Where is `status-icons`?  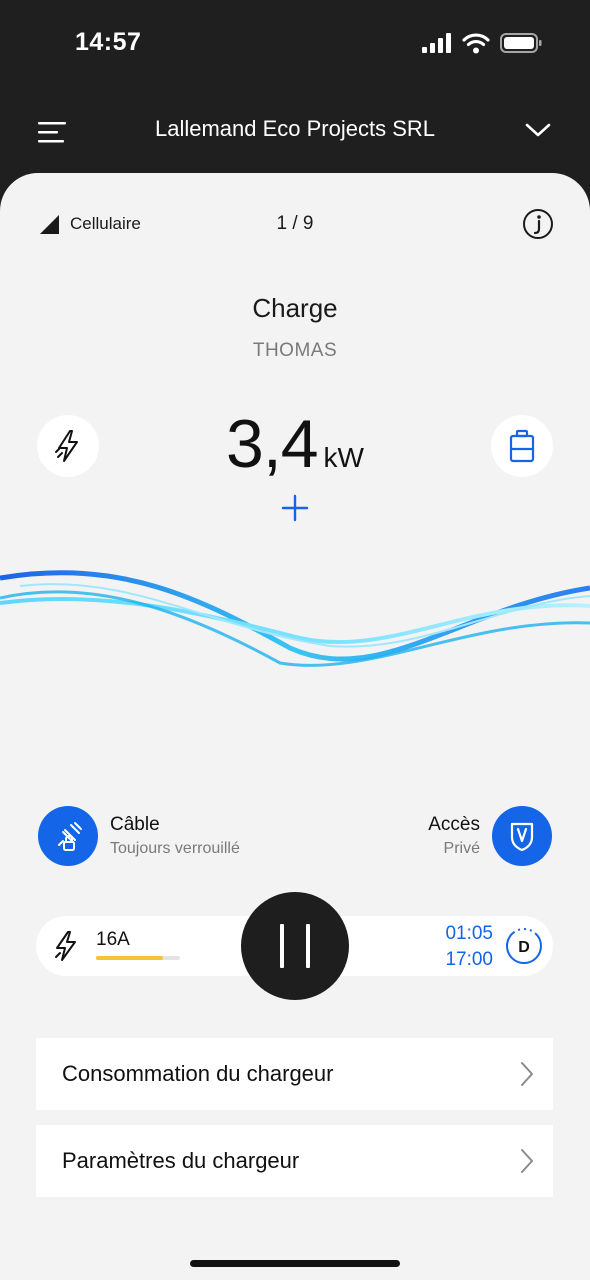 status-icons is located at coordinates (482, 43).